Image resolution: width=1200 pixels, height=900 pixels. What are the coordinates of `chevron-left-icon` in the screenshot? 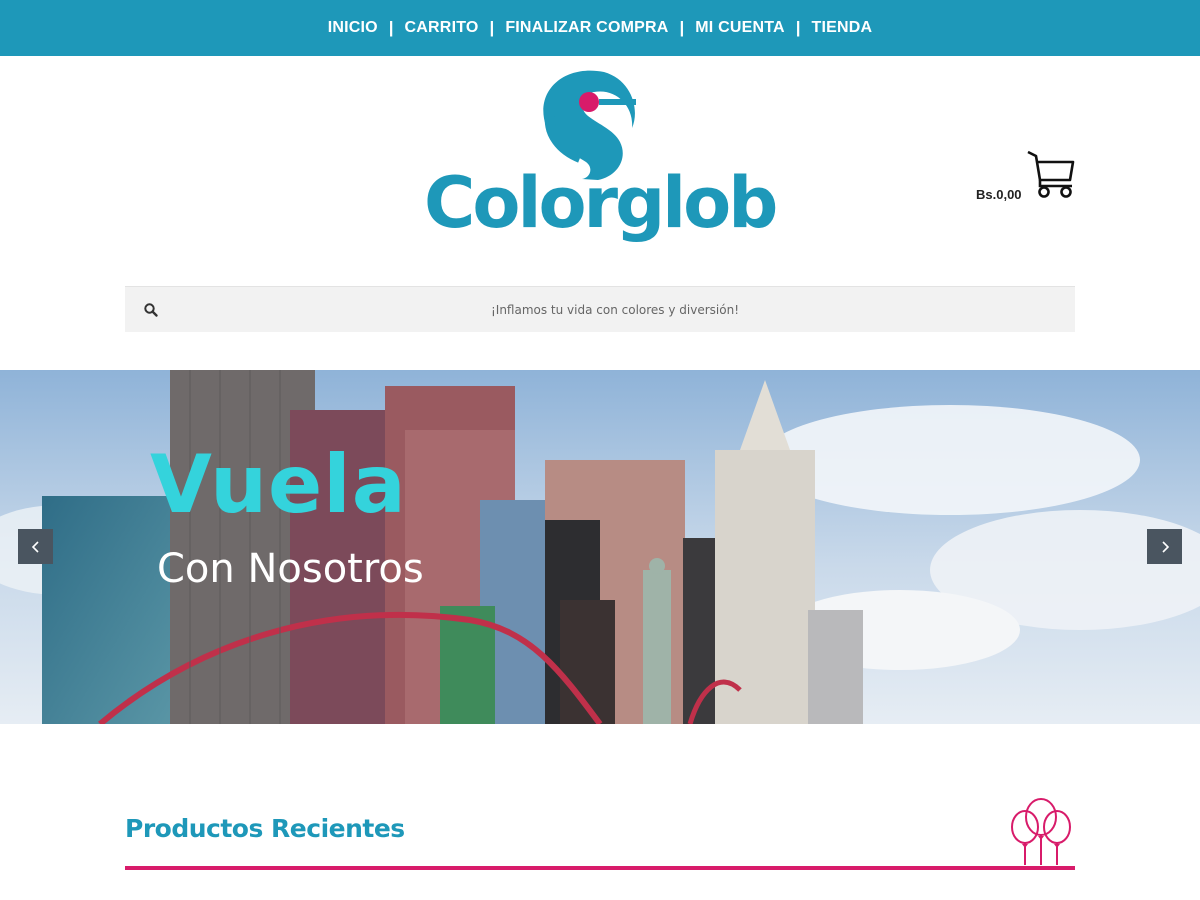 It's located at (35, 546).